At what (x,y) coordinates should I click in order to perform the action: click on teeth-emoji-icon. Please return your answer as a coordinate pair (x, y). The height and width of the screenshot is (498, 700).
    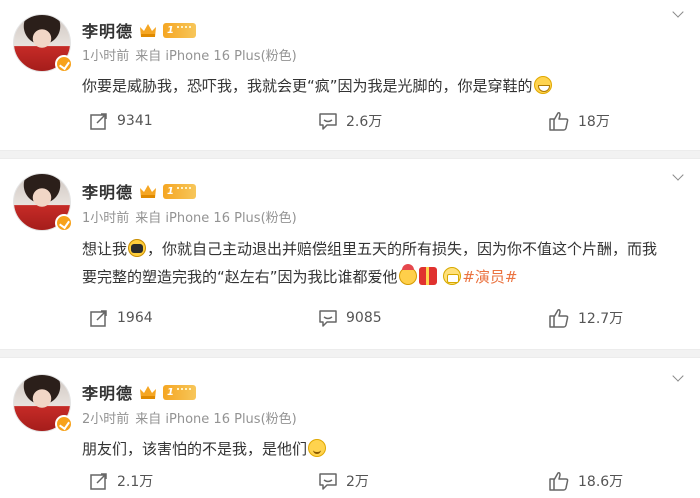
    Looking at the image, I should click on (452, 276).